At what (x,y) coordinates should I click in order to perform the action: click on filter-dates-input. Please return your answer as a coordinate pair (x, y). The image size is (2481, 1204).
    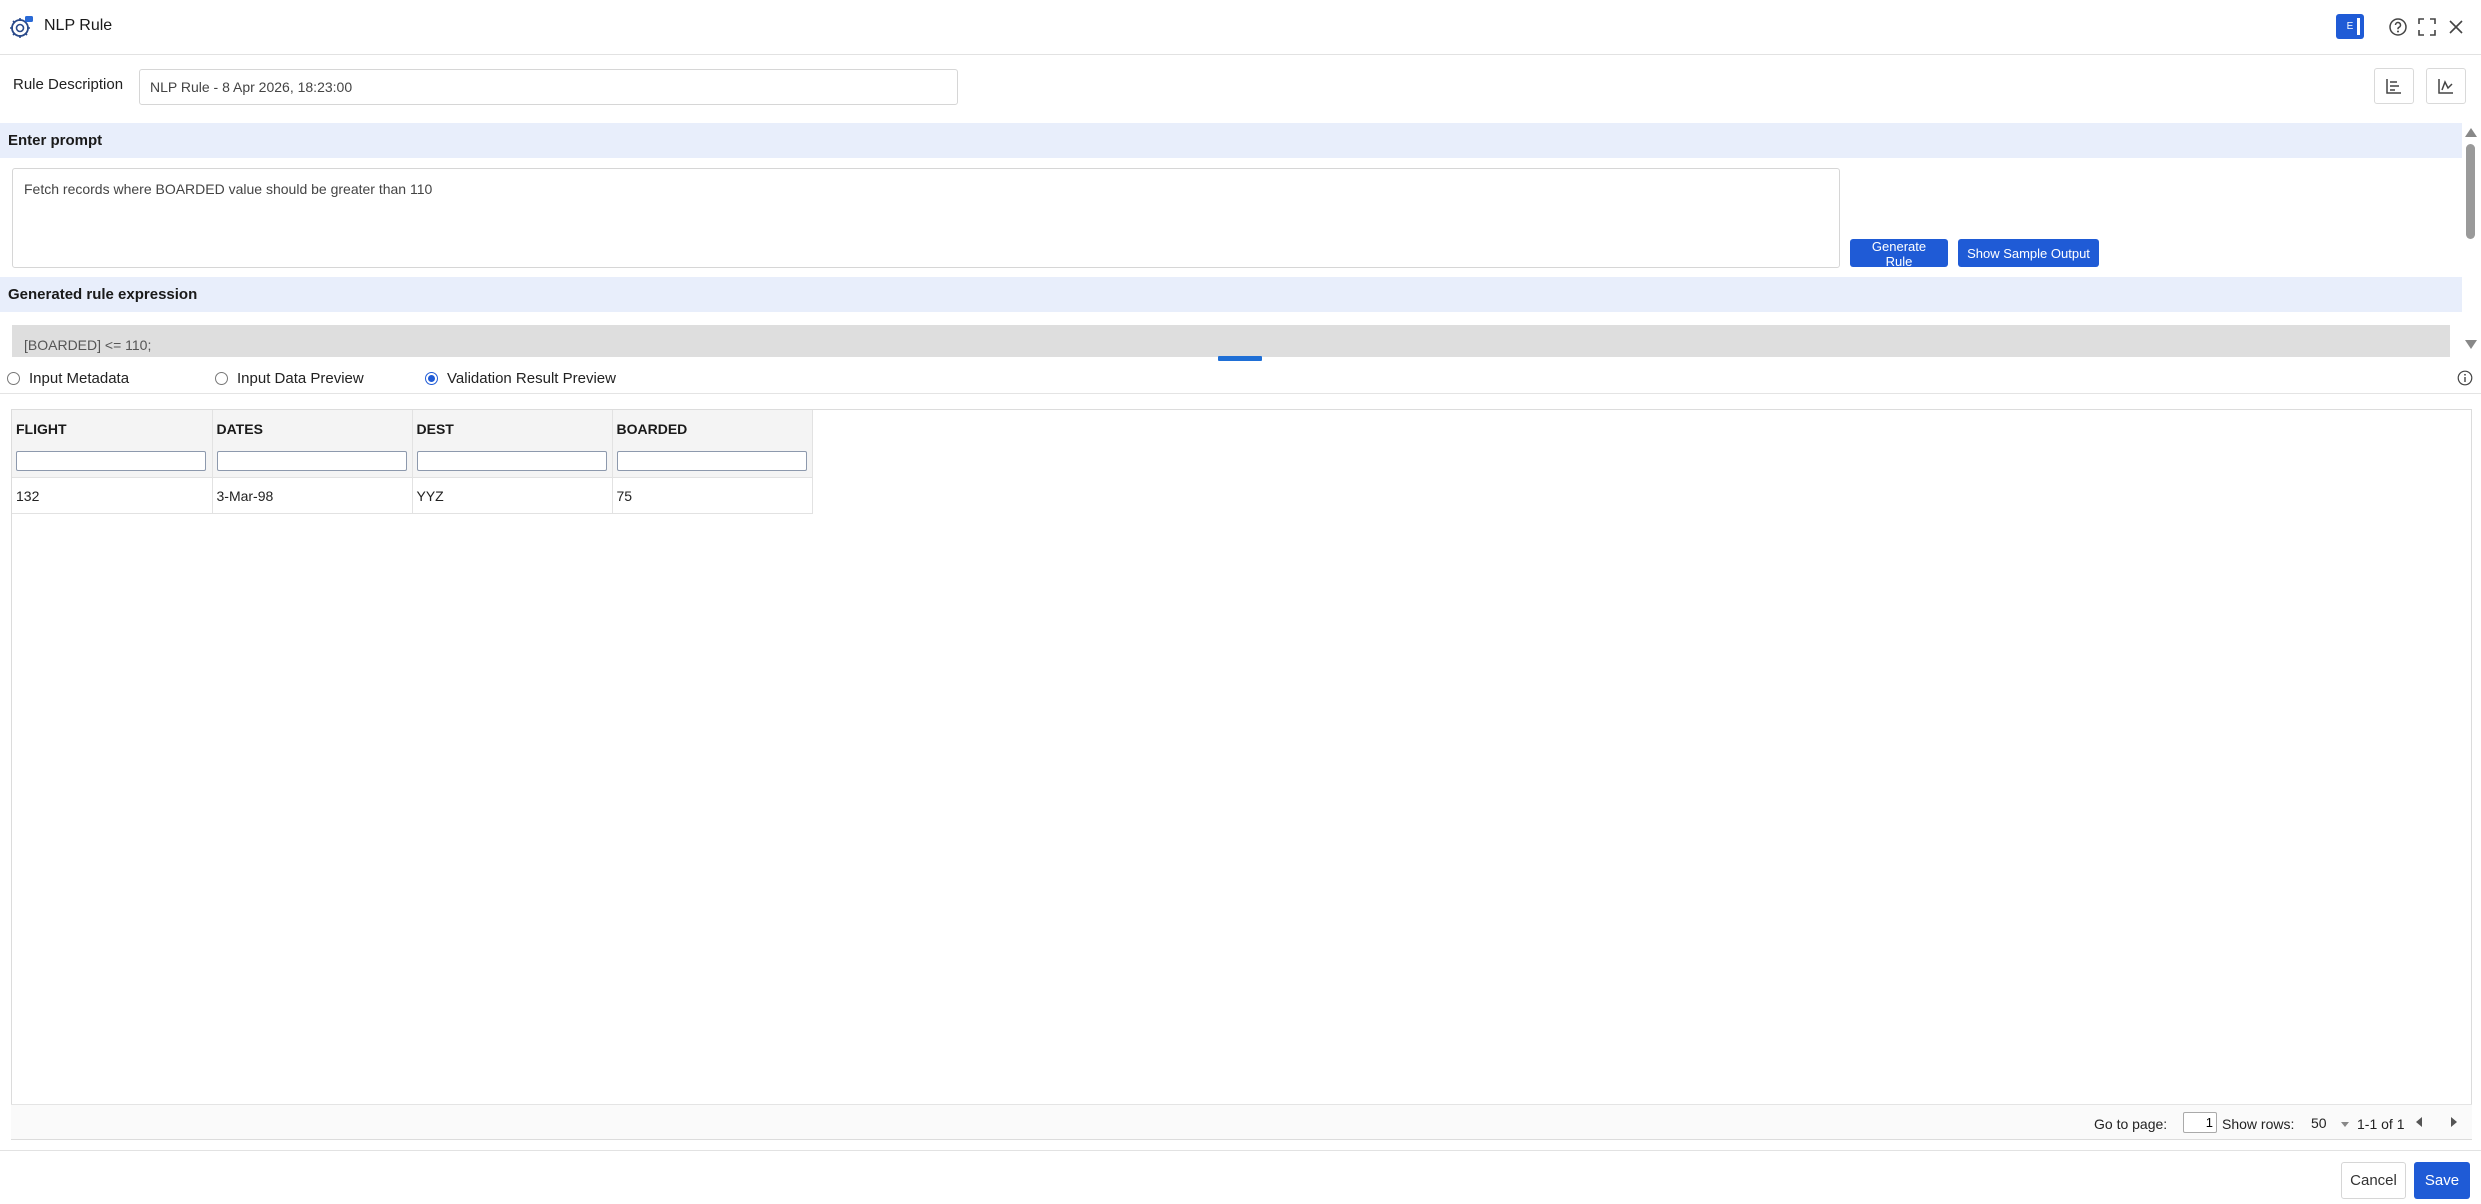
    Looking at the image, I should click on (311, 461).